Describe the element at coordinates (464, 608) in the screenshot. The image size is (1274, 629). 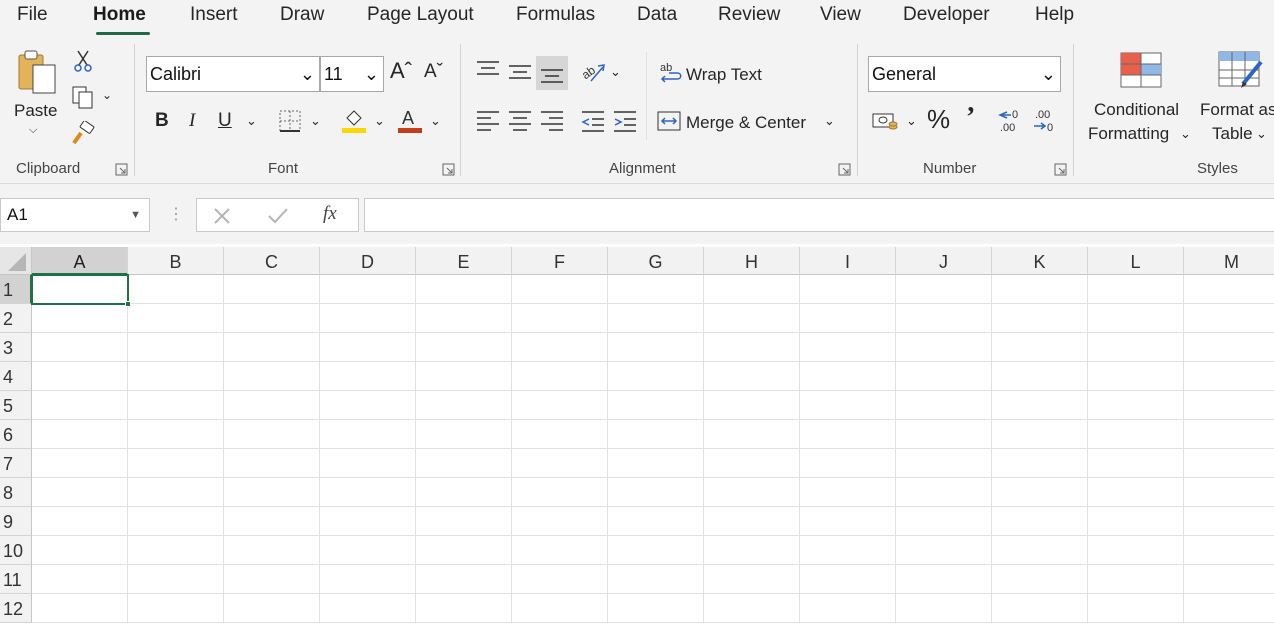
I see `cell-e12` at that location.